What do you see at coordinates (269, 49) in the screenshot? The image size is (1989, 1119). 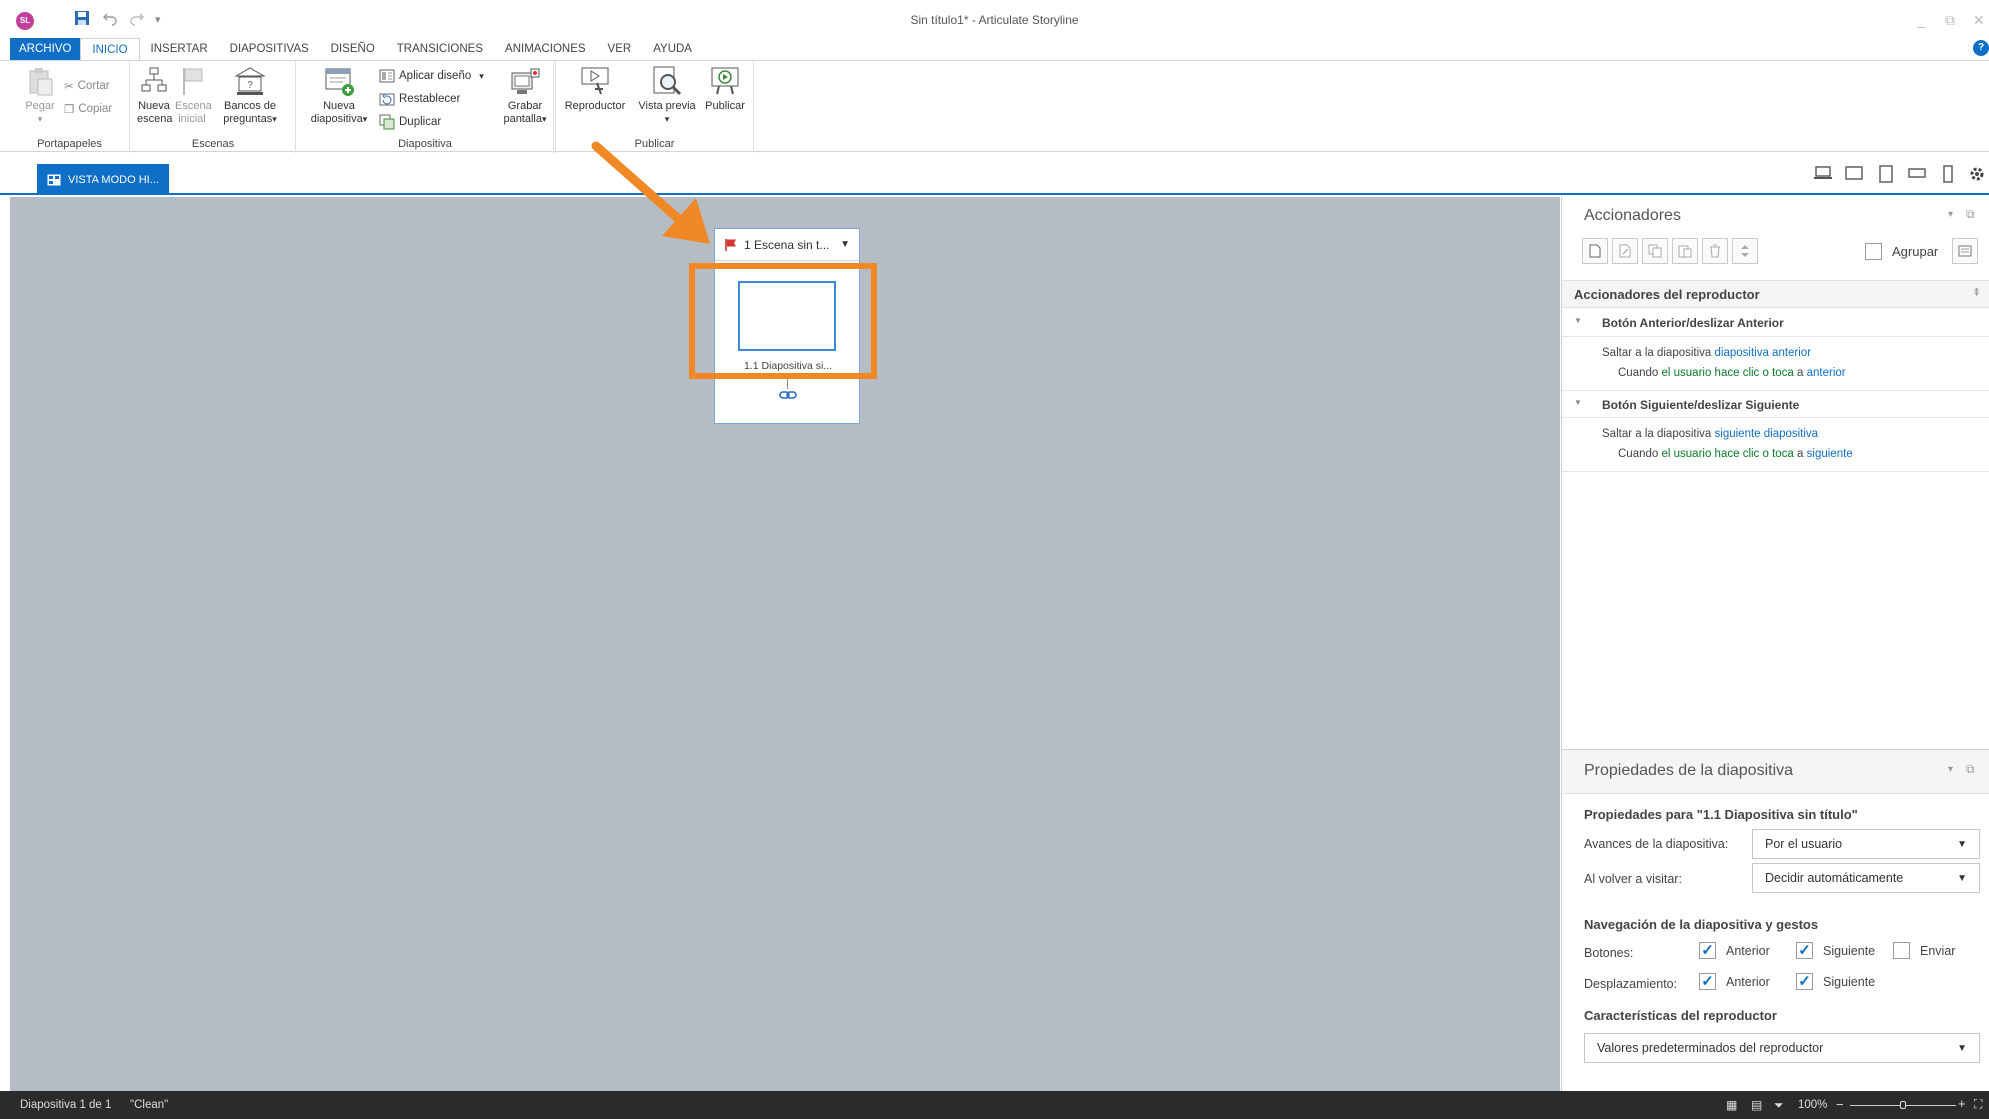 I see `tab-diapositivas: DIAPOSITIVAS` at bounding box center [269, 49].